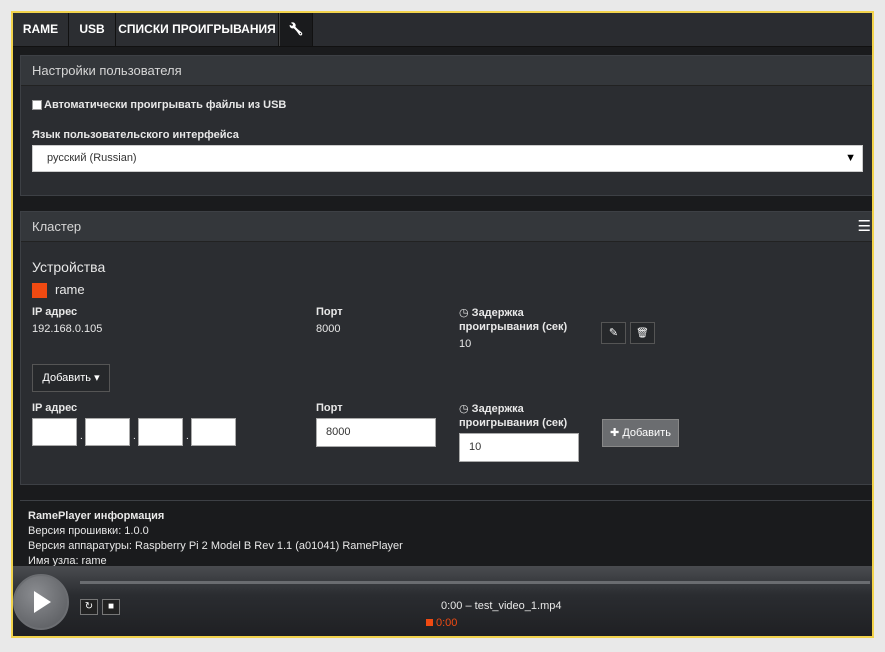  Describe the element at coordinates (39, 290) in the screenshot. I see `device-color-swatch` at that location.